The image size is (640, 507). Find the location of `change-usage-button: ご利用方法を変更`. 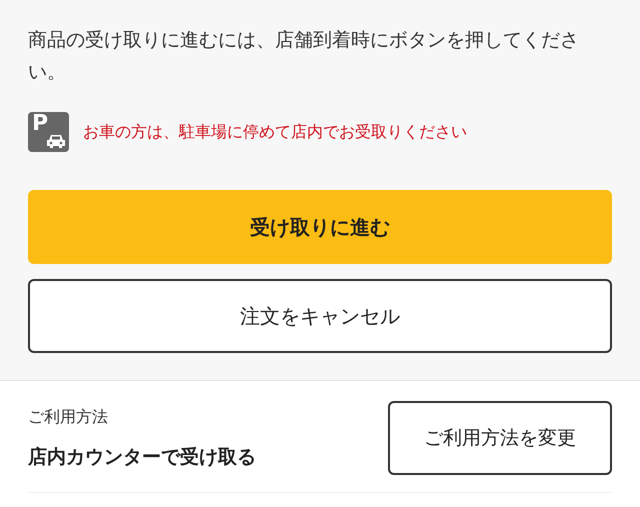

change-usage-button: ご利用方法を変更 is located at coordinates (500, 438).